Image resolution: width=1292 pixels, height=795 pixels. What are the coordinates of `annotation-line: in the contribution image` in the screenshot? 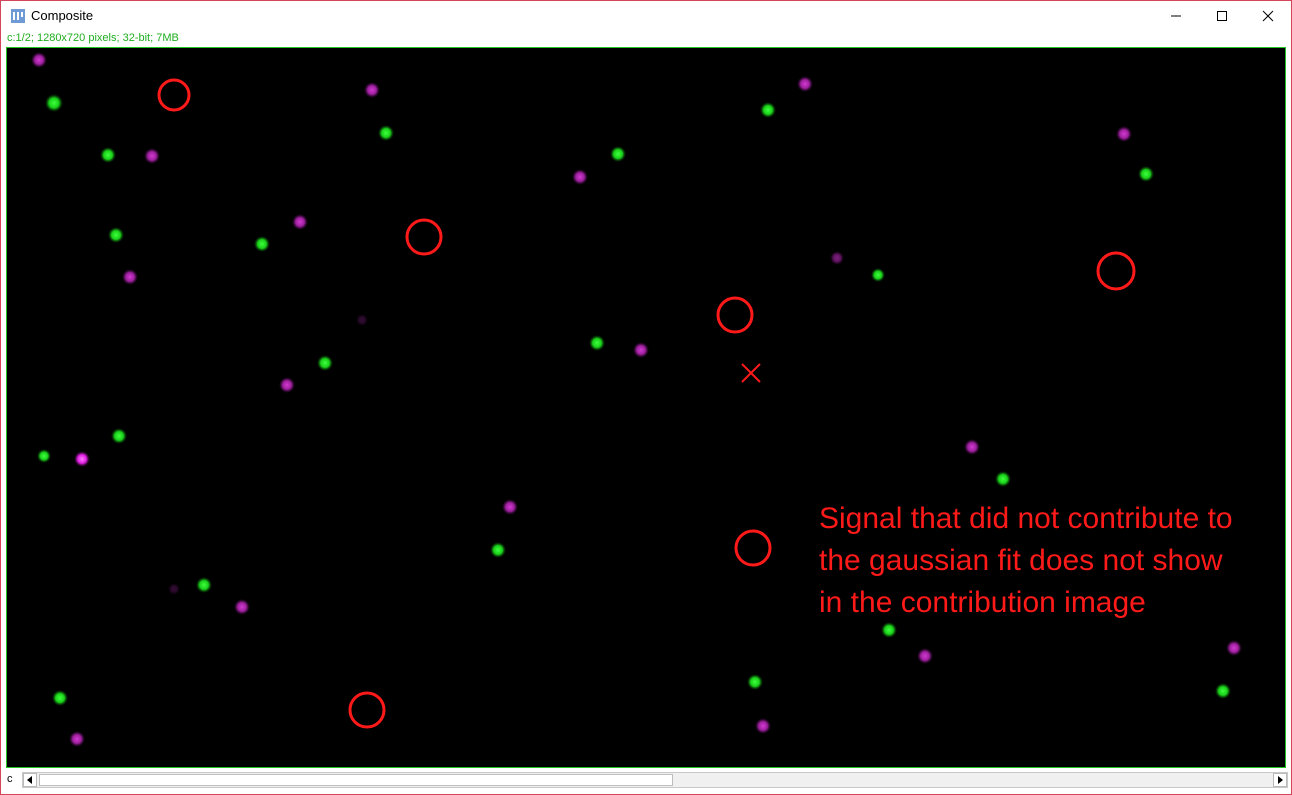 It's located at (982, 602).